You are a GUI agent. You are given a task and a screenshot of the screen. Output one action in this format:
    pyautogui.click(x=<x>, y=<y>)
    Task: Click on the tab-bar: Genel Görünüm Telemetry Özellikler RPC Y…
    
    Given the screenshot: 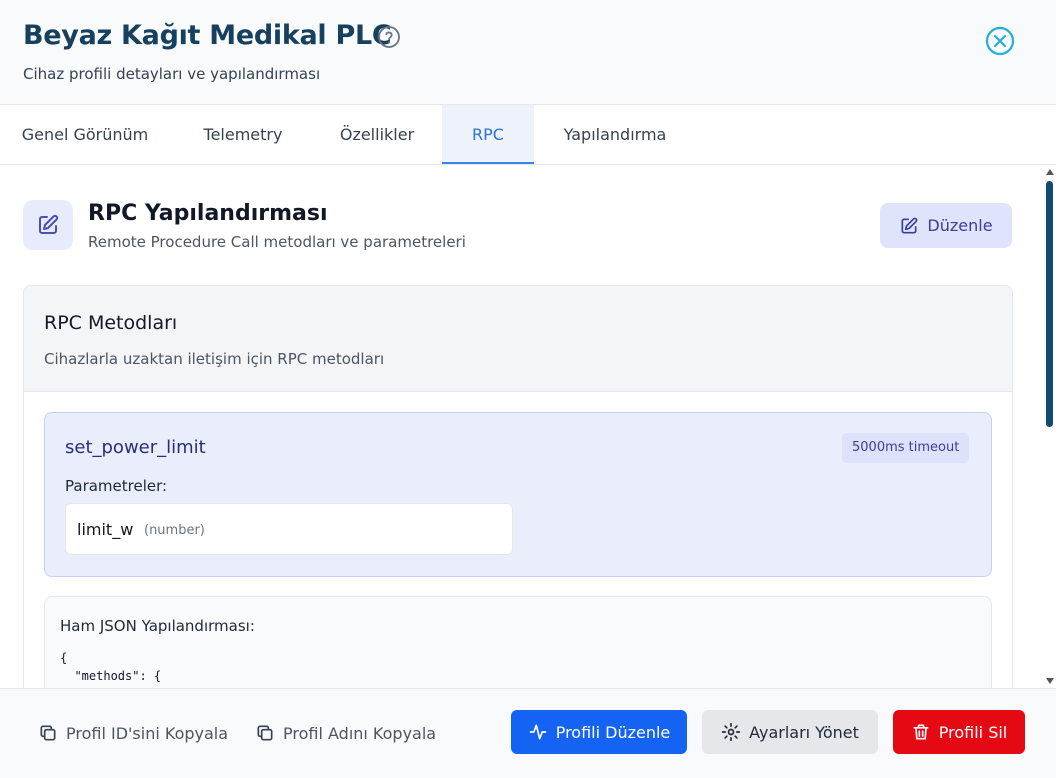 What is the action you would take?
    pyautogui.click(x=528, y=135)
    